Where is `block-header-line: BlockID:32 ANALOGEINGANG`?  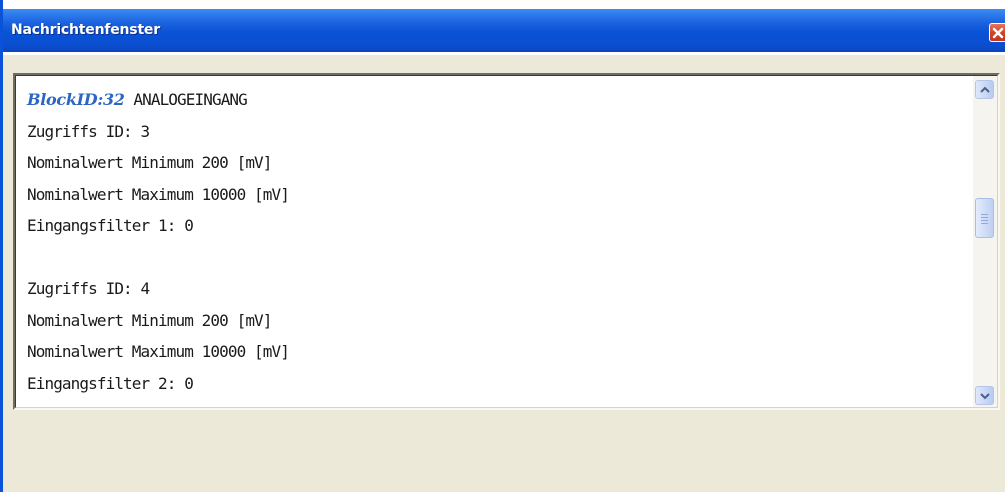 block-header-line: BlockID:32 ANALOGEINGANG is located at coordinates (499, 100).